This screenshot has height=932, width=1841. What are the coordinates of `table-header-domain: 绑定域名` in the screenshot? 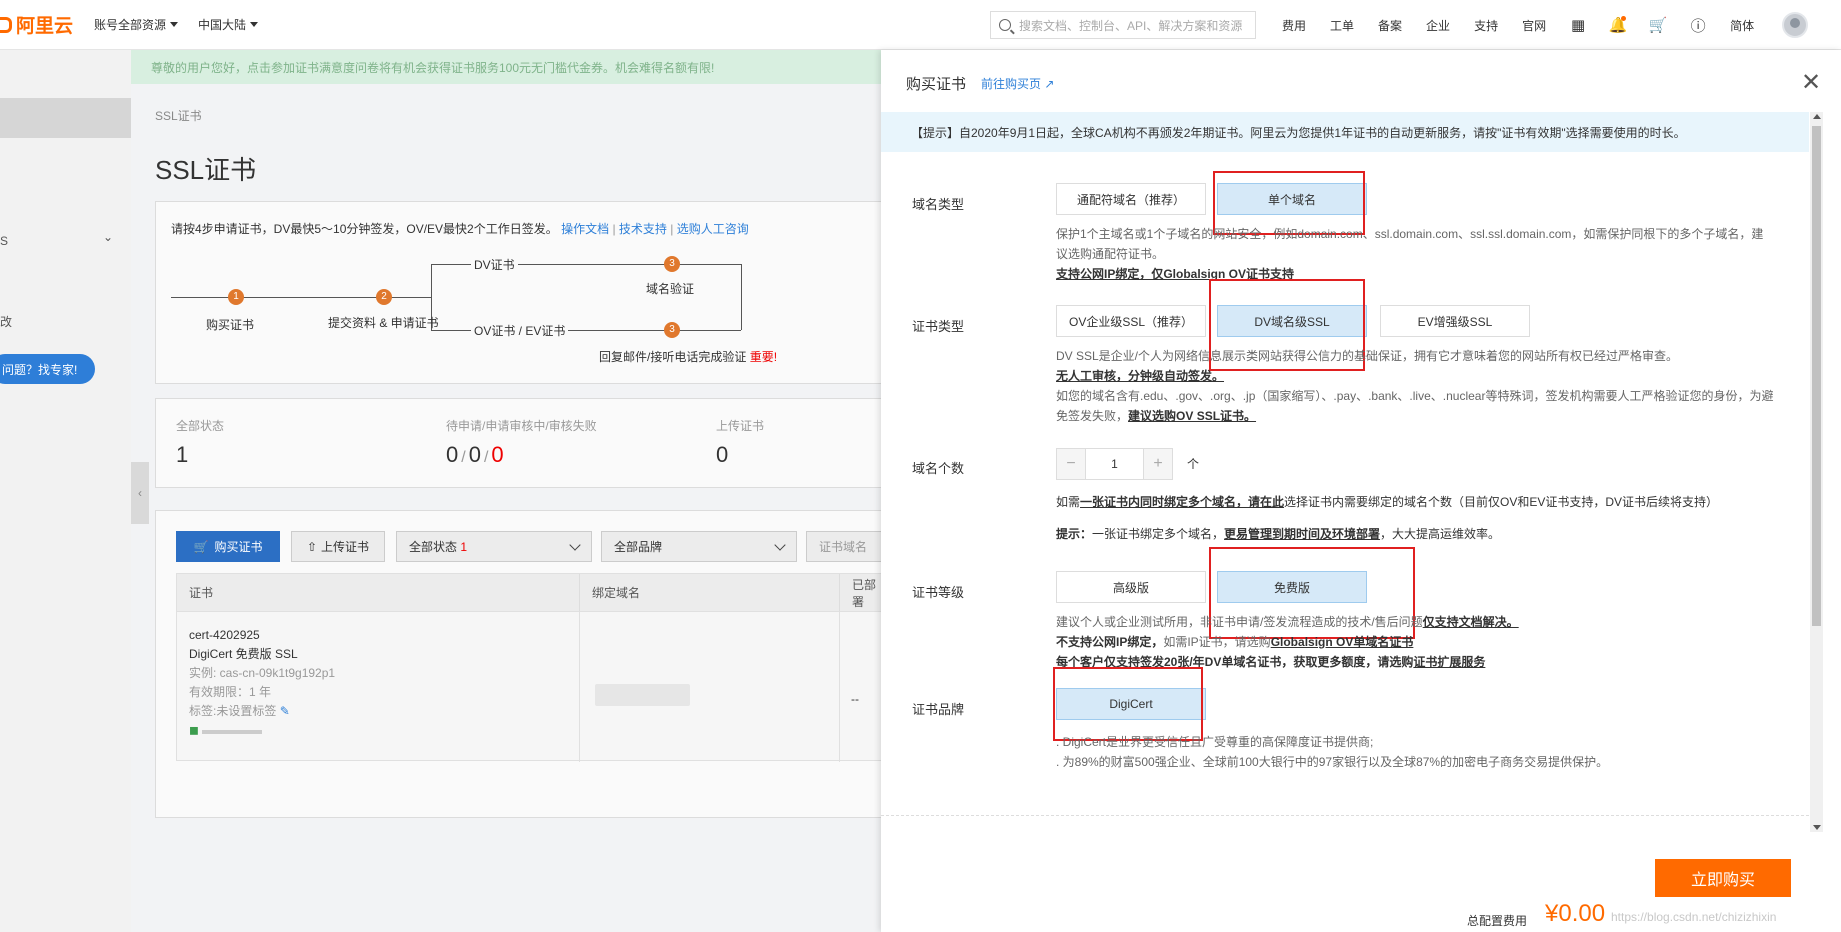 It's located at (709, 593).